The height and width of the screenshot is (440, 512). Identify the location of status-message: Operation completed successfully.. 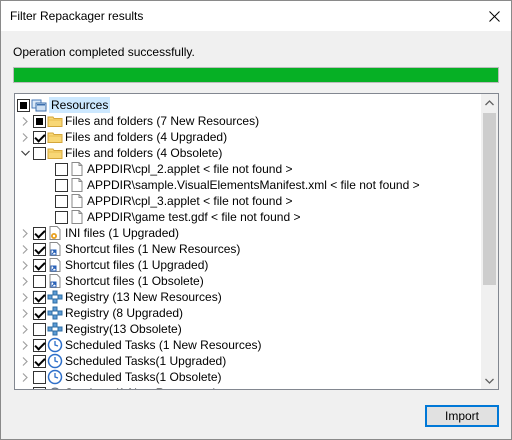
(104, 52).